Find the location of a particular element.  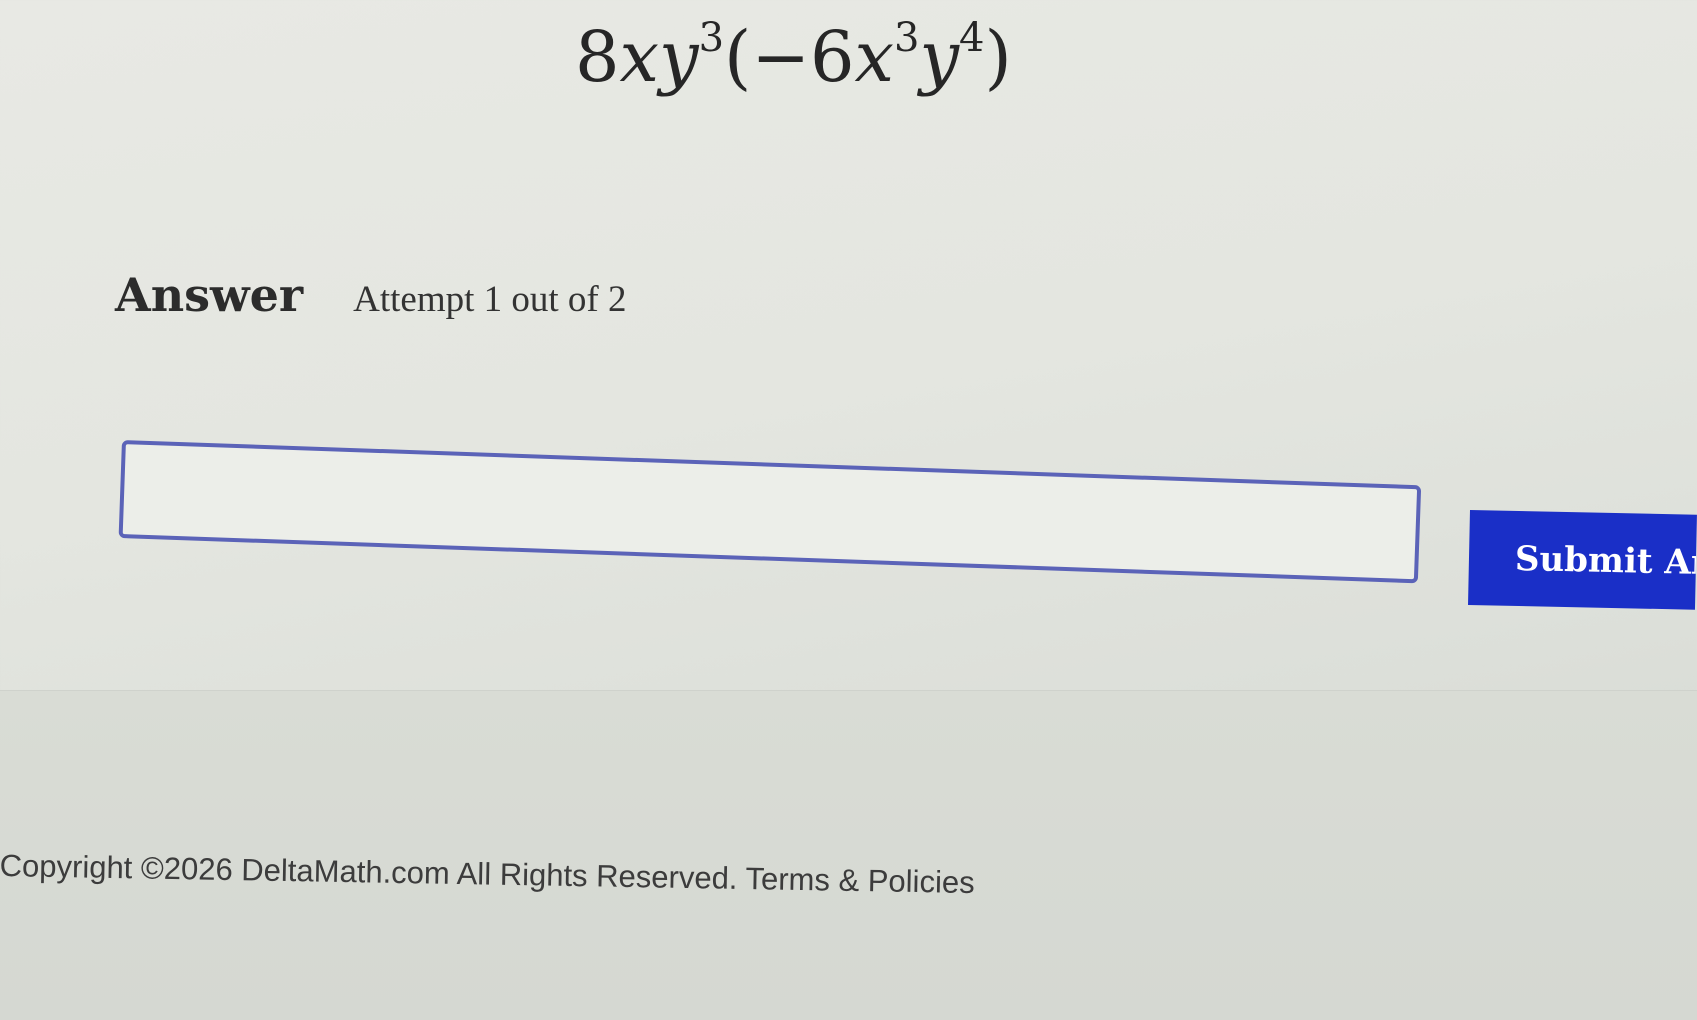

coefficient-2: 6 is located at coordinates (832, 57).